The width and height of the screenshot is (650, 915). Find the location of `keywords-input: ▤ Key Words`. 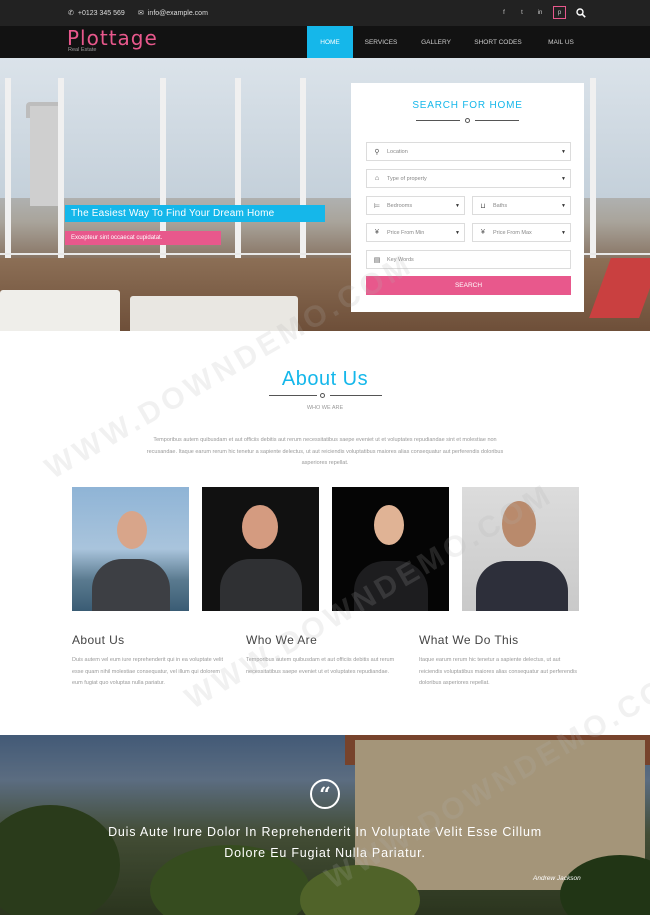

keywords-input: ▤ Key Words is located at coordinates (468, 259).